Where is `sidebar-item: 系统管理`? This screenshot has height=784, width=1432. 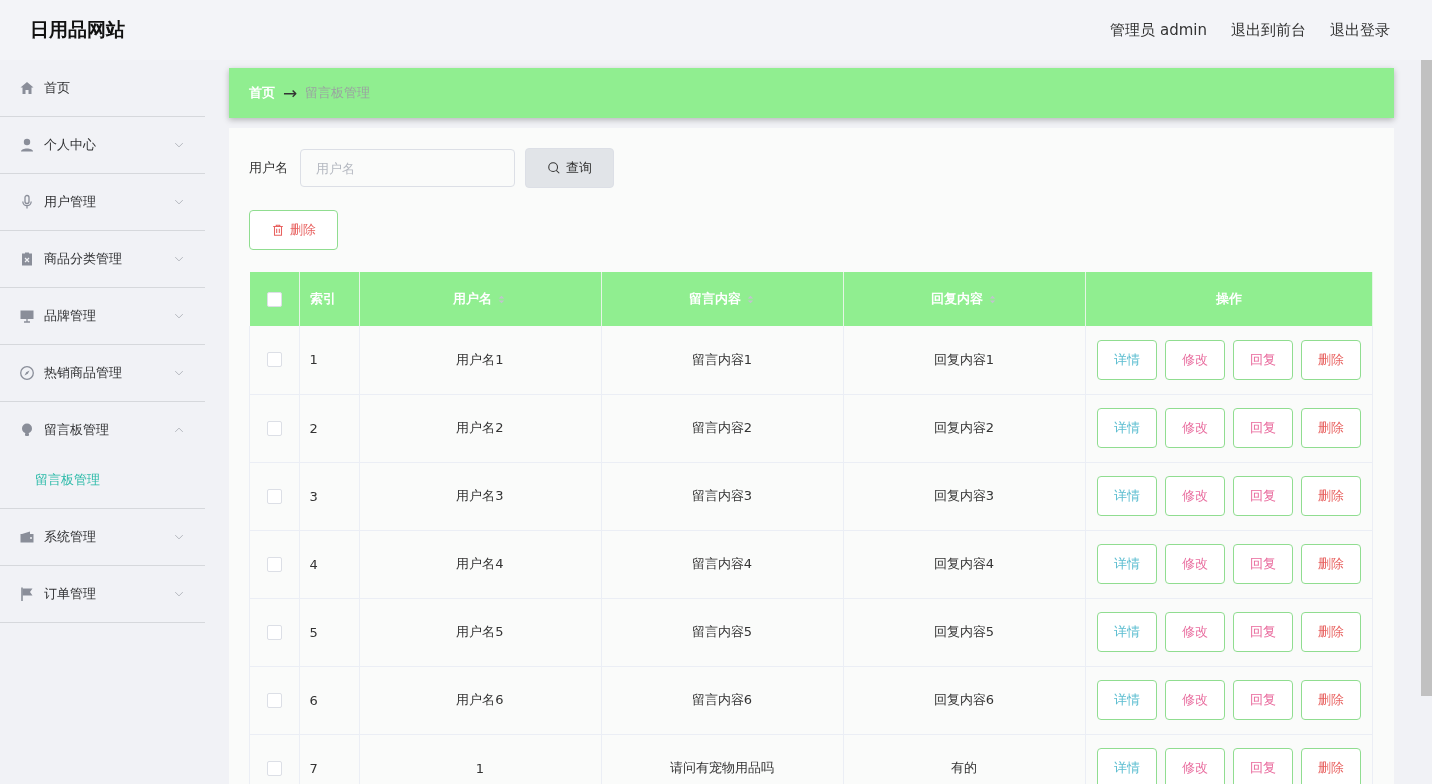
sidebar-item: 系统管理 is located at coordinates (102, 537).